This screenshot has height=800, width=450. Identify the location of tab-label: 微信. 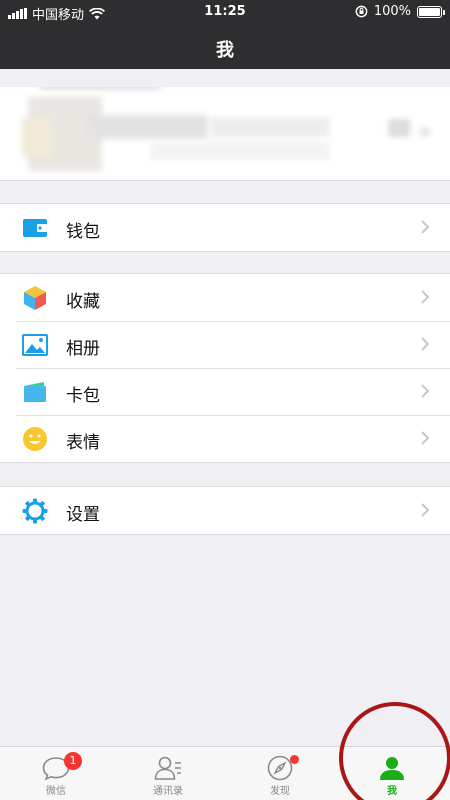
(56, 791).